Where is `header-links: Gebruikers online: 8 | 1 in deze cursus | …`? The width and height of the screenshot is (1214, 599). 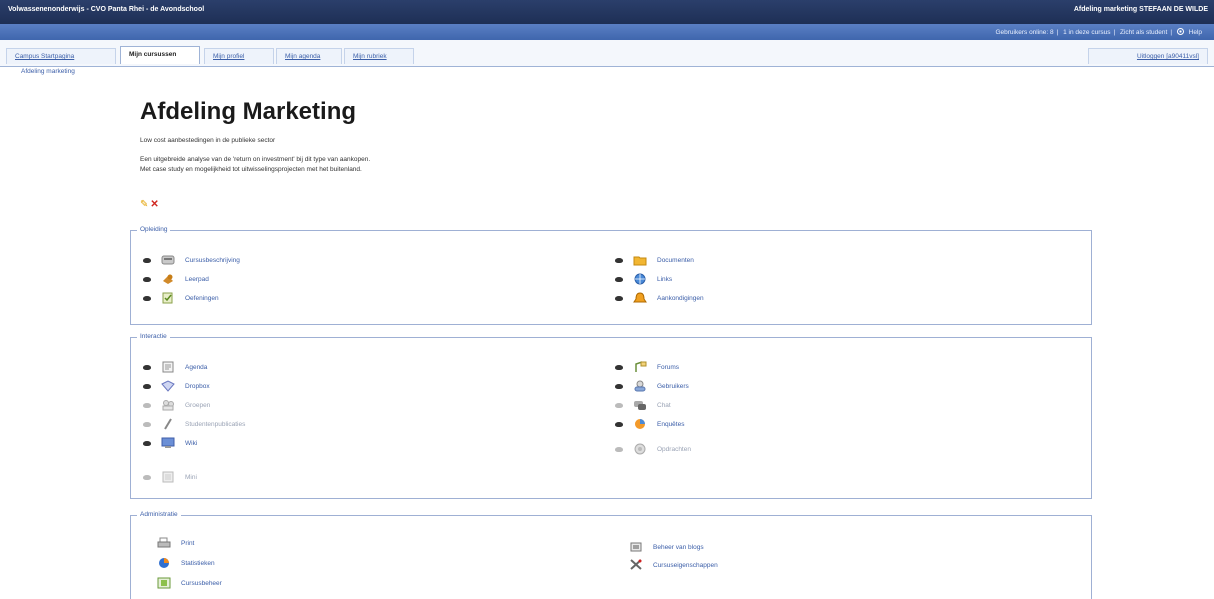
header-links: Gebruikers online: 8 | 1 in deze cursus | … is located at coordinates (1100, 31).